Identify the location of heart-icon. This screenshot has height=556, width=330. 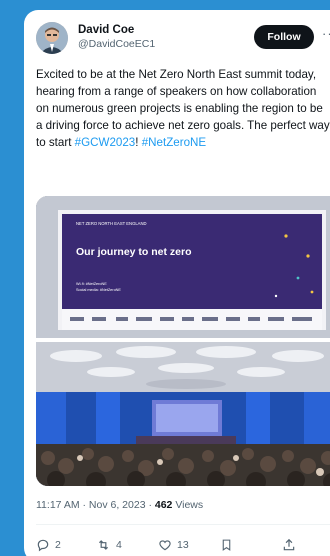
(165, 545).